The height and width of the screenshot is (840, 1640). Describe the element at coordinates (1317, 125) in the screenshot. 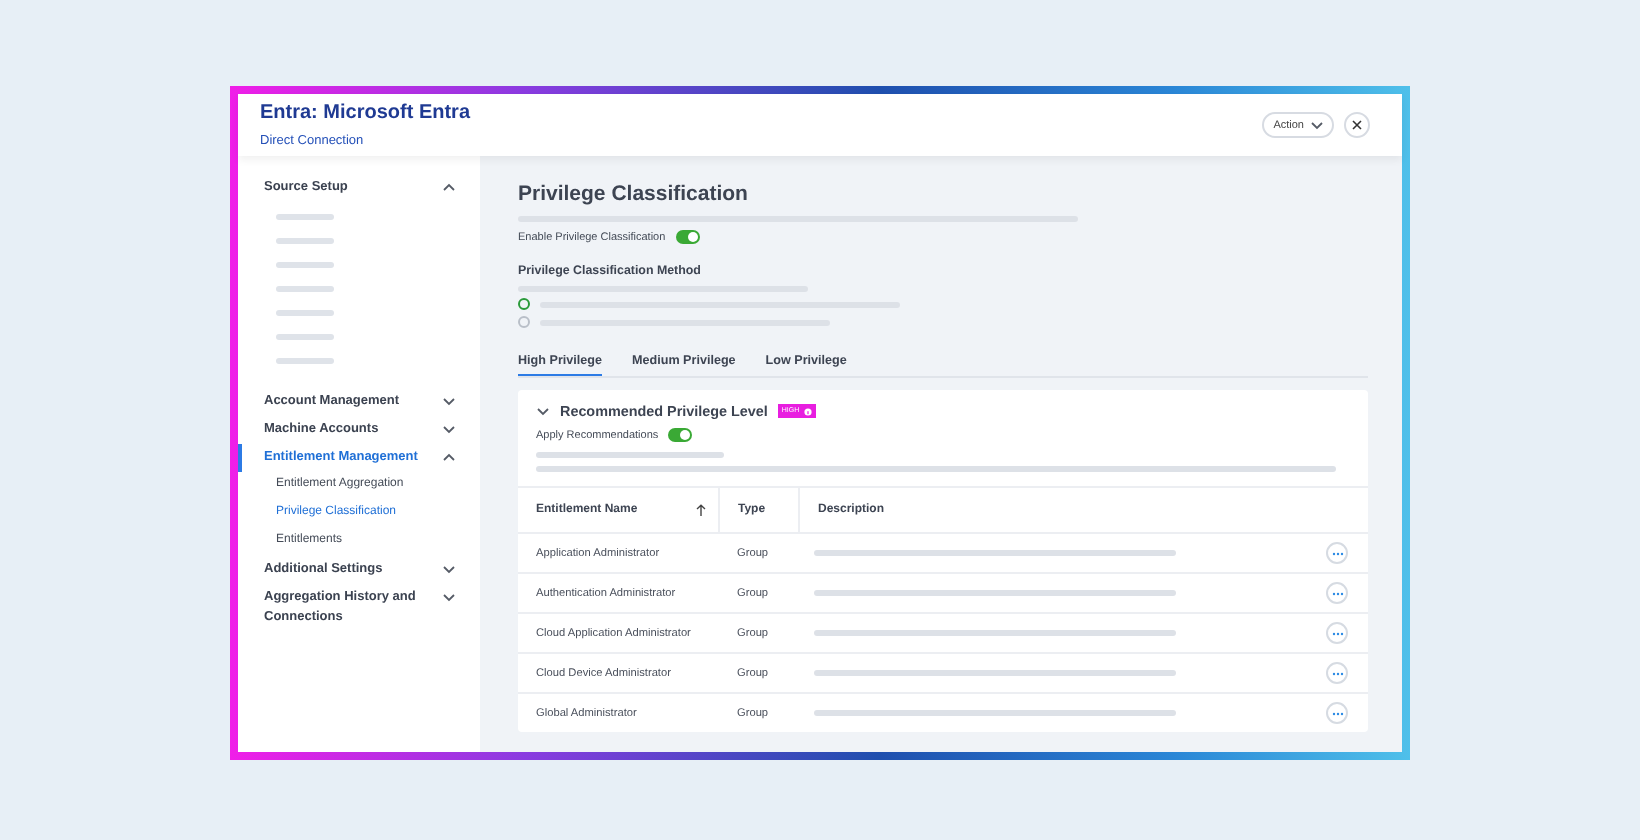

I see `caret-icon` at that location.